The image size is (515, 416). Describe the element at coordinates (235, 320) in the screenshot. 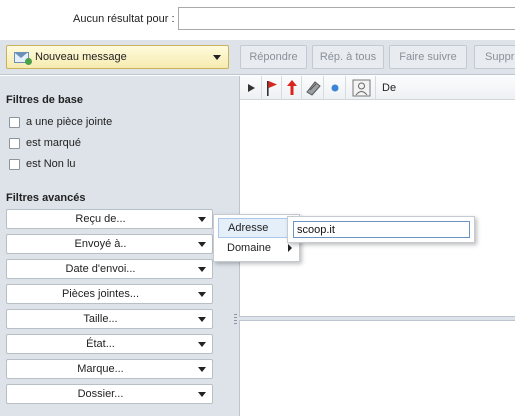

I see `splitter-grip-icon` at that location.